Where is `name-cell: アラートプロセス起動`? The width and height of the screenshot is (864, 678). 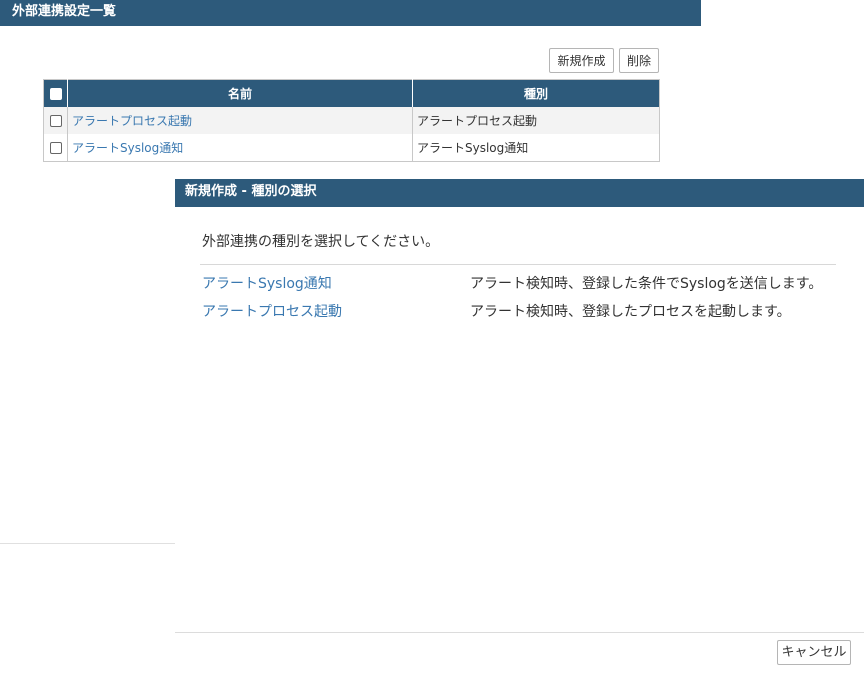 name-cell: アラートプロセス起動 is located at coordinates (240, 120).